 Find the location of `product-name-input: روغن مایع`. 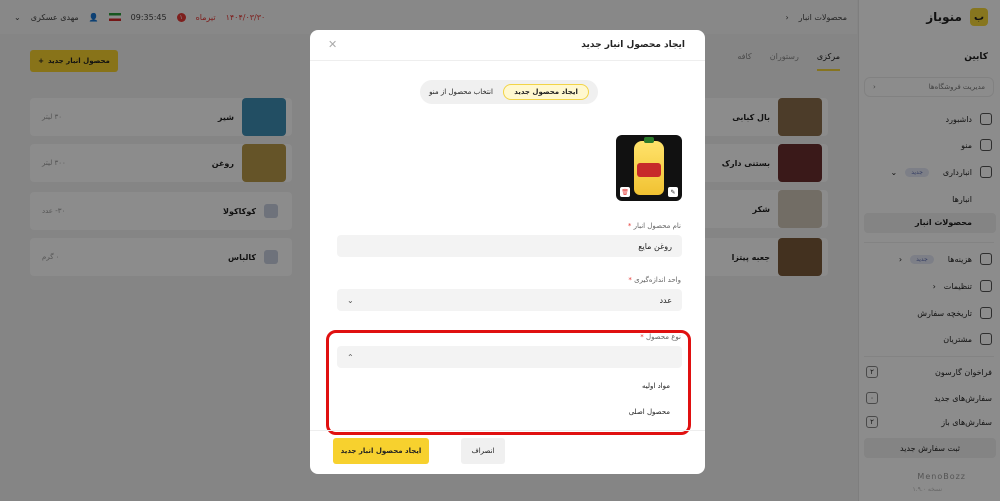

product-name-input: روغن مایع is located at coordinates (509, 246).